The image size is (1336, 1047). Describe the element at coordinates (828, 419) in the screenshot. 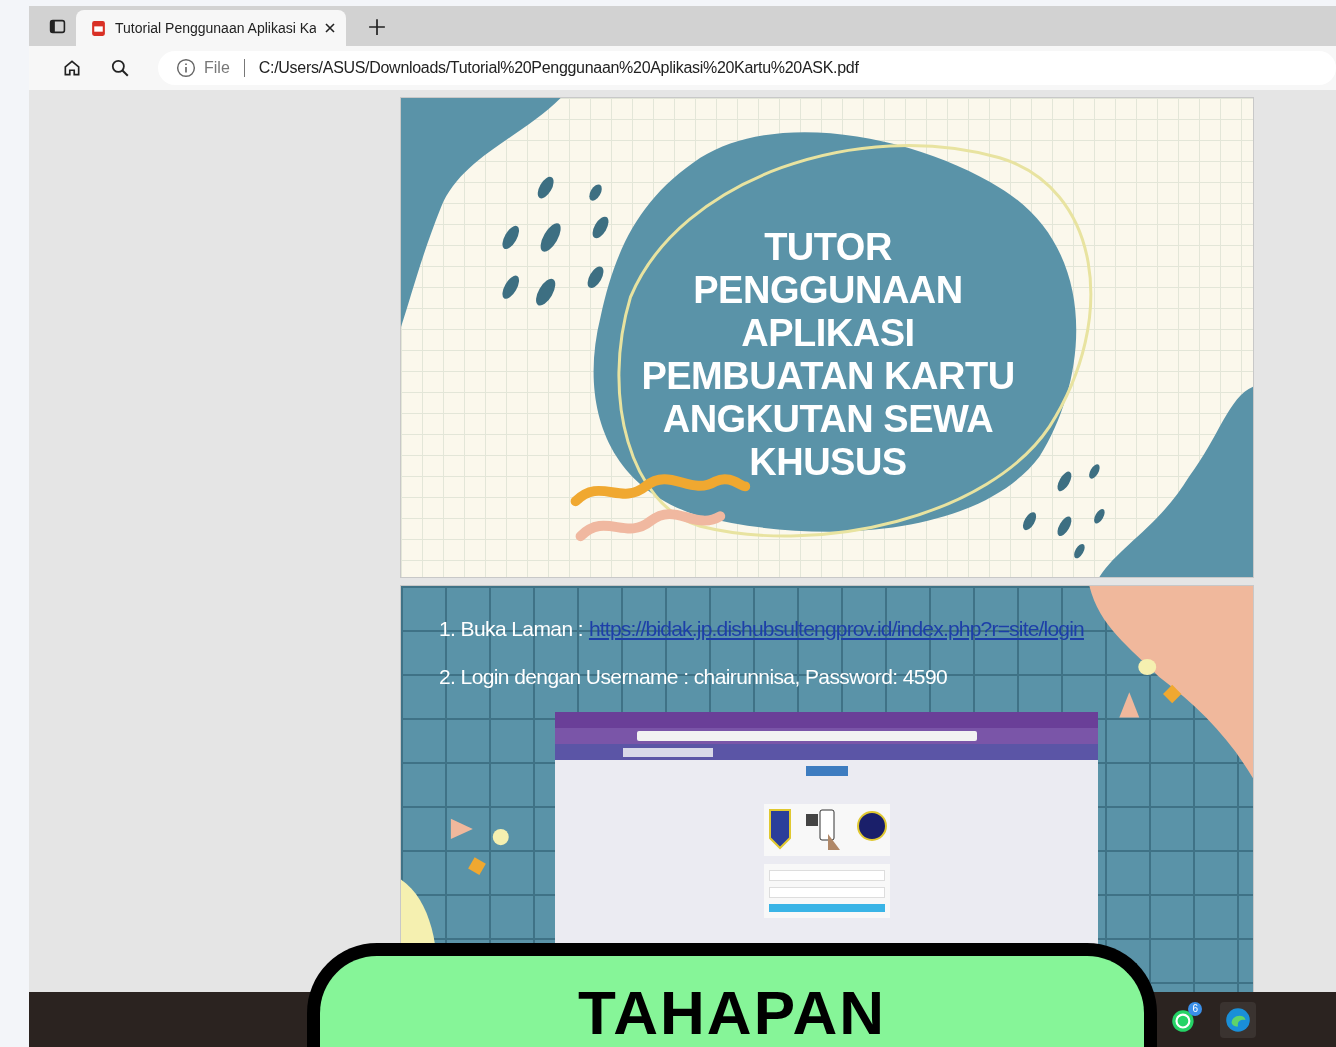

I see `slide-title: ANGKUTAN SEWA` at that location.